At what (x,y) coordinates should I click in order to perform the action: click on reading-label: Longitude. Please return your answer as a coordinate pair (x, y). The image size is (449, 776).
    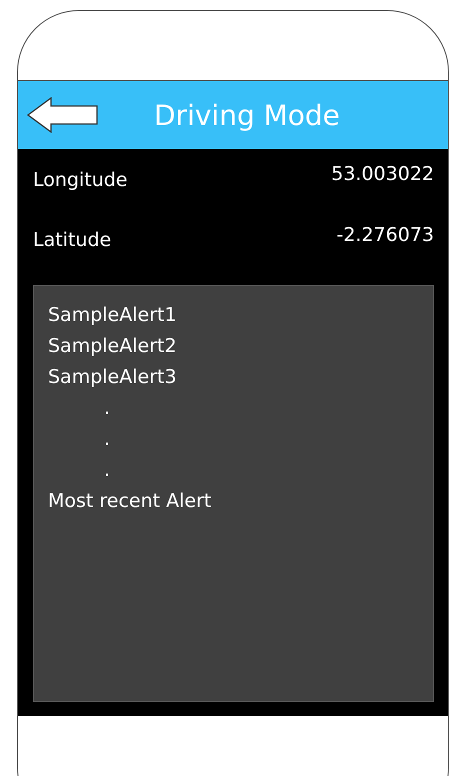
    Looking at the image, I should click on (80, 180).